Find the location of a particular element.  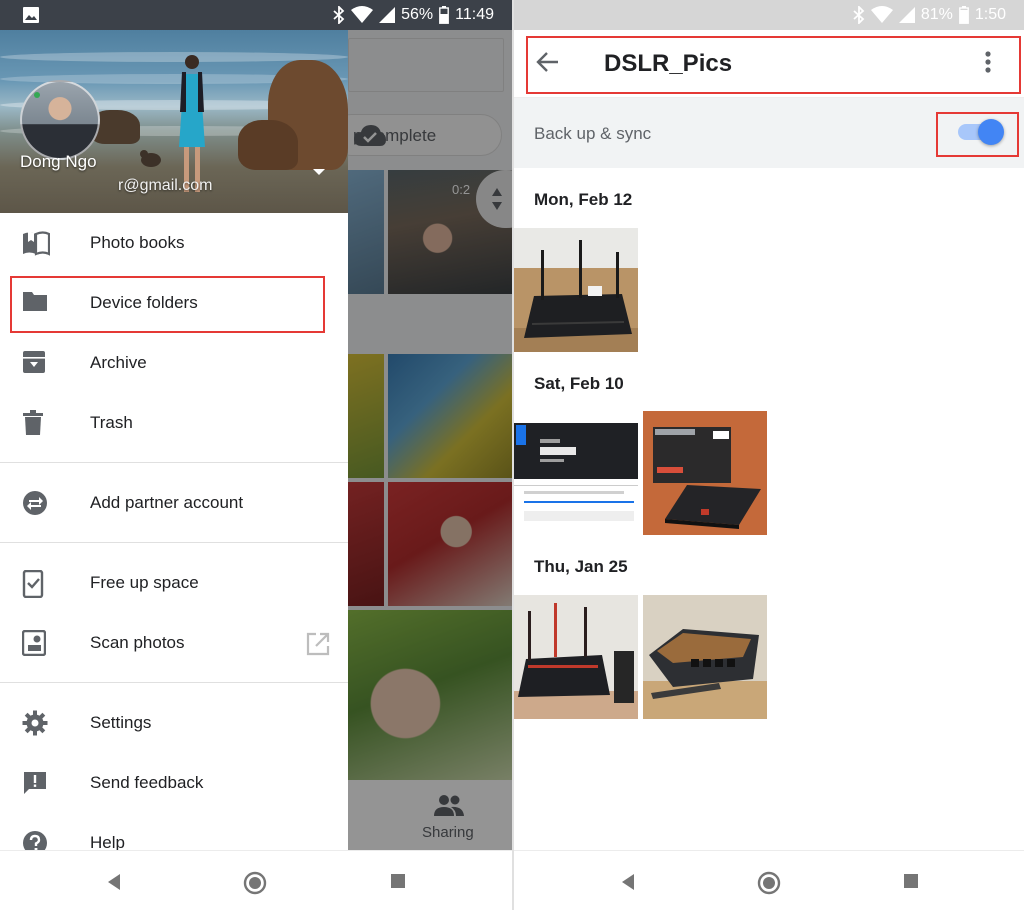

account-name: Dong Ngo is located at coordinates (58, 161).